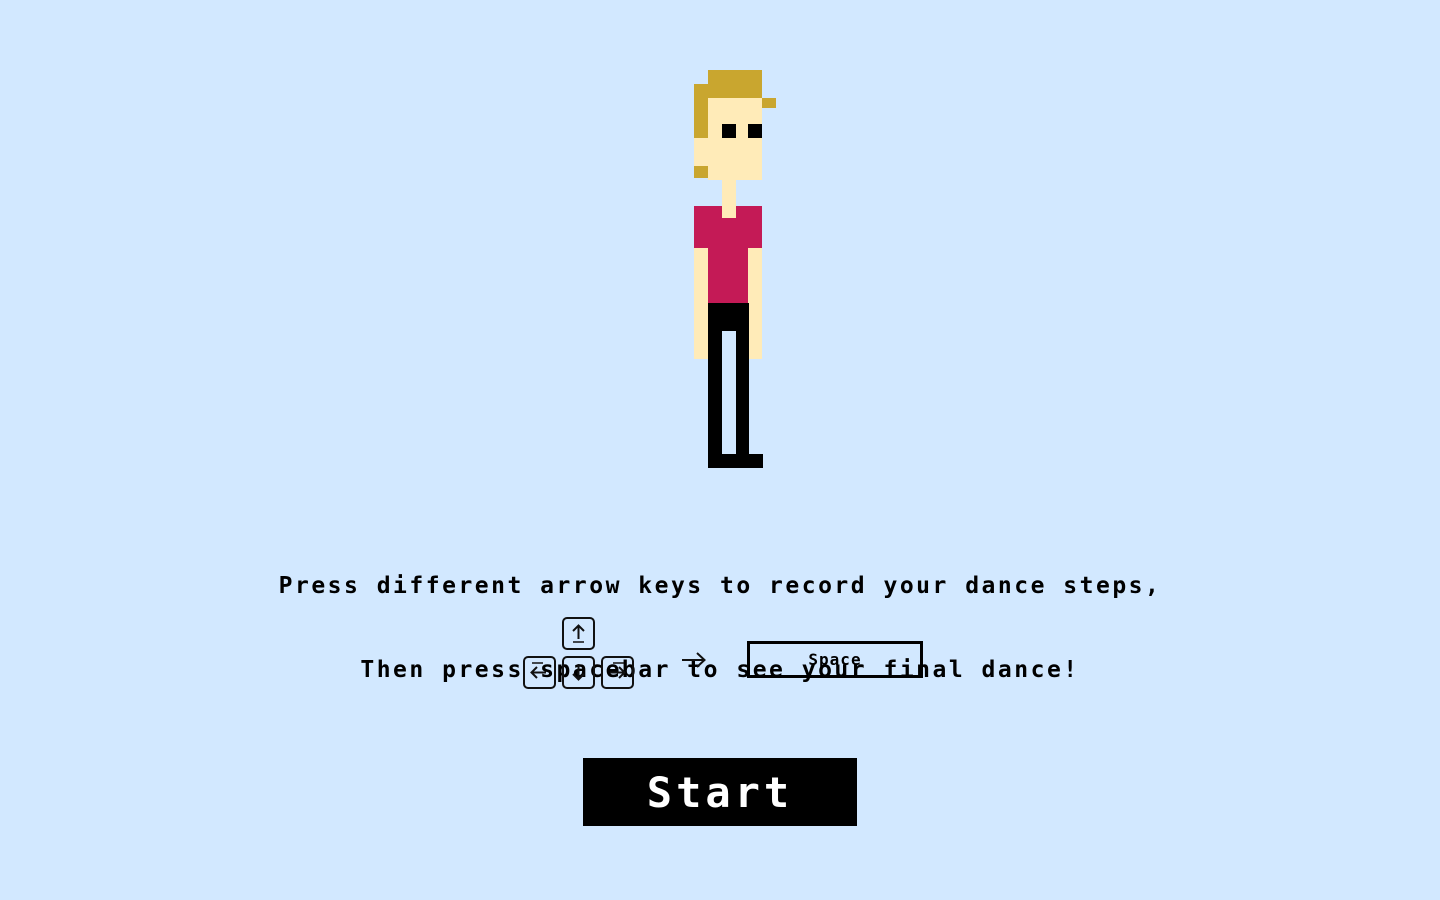 The height and width of the screenshot is (900, 1440). What do you see at coordinates (749, 461) in the screenshot?
I see `character-shoe` at bounding box center [749, 461].